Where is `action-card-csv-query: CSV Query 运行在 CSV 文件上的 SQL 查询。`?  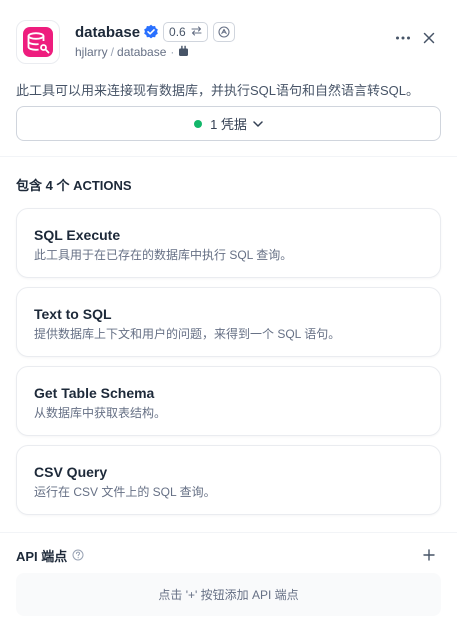 action-card-csv-query: CSV Query 运行在 CSV 文件上的 SQL 查询。 is located at coordinates (228, 480).